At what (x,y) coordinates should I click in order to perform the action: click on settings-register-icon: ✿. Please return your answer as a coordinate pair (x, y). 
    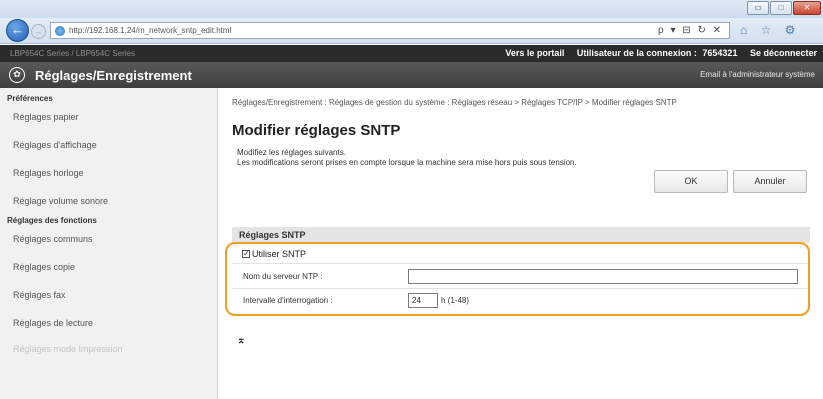
    Looking at the image, I should click on (17, 75).